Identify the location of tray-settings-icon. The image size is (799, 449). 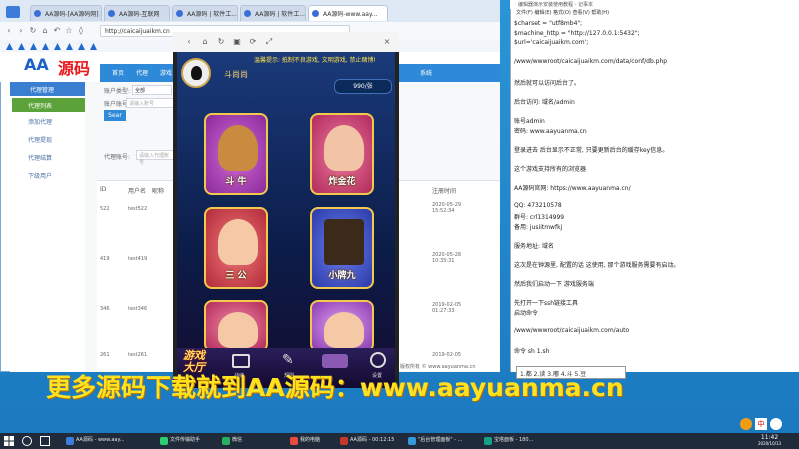
(776, 424).